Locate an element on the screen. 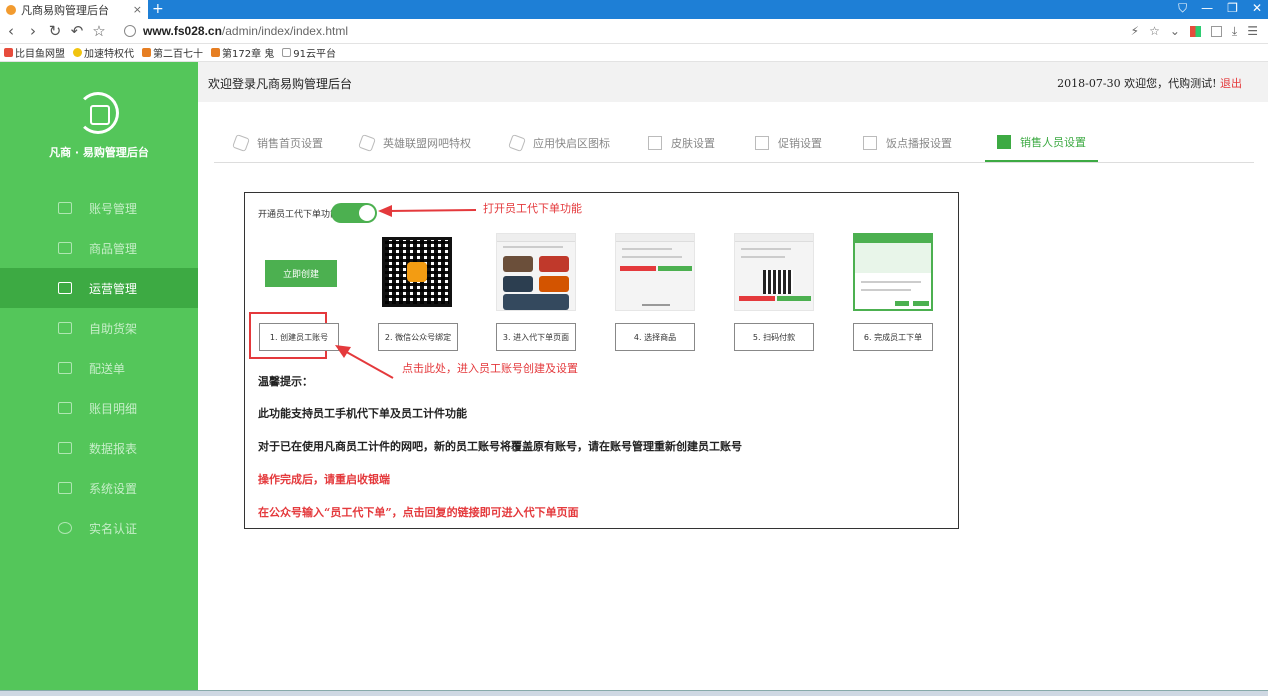 This screenshot has width=1268, height=696. annotation-arrows is located at coordinates (406, 292).